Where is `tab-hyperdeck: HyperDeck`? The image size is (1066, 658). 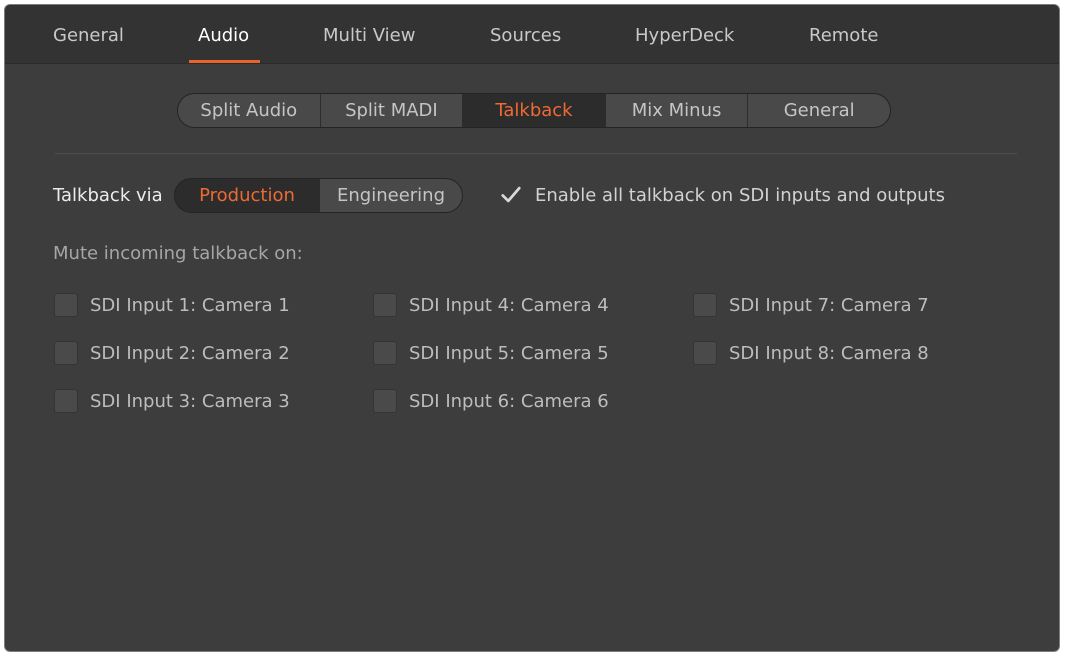
tab-hyperdeck: HyperDeck is located at coordinates (684, 35).